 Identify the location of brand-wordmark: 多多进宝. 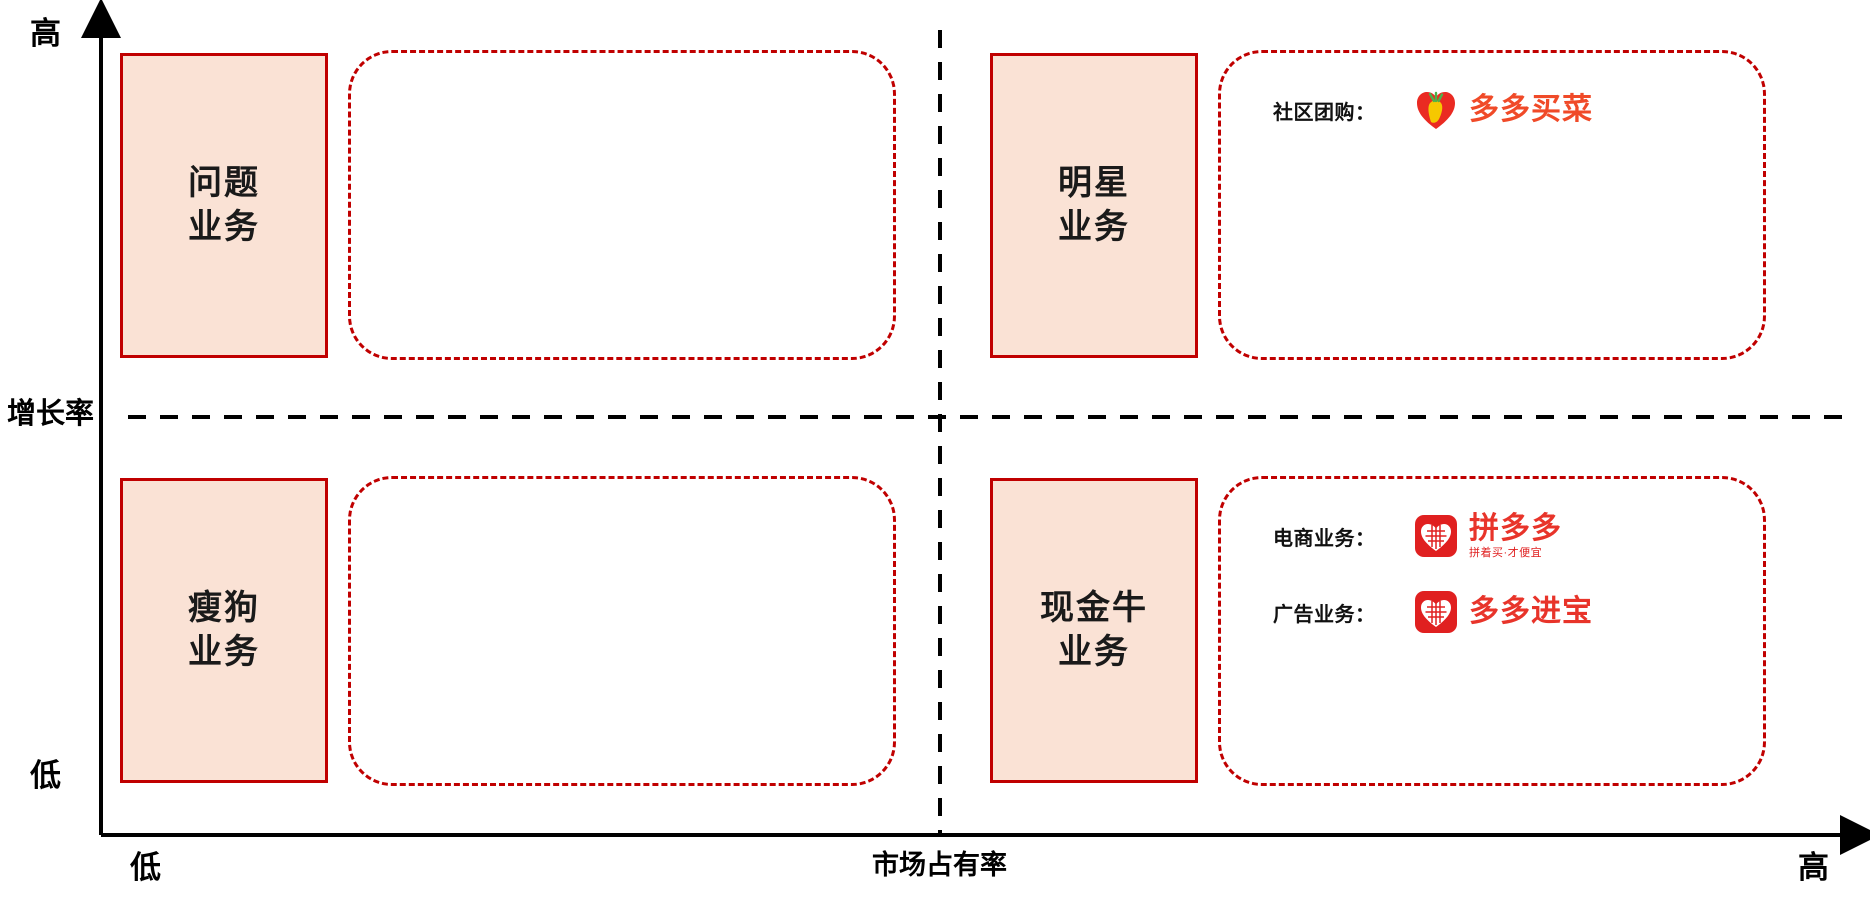
(1531, 612).